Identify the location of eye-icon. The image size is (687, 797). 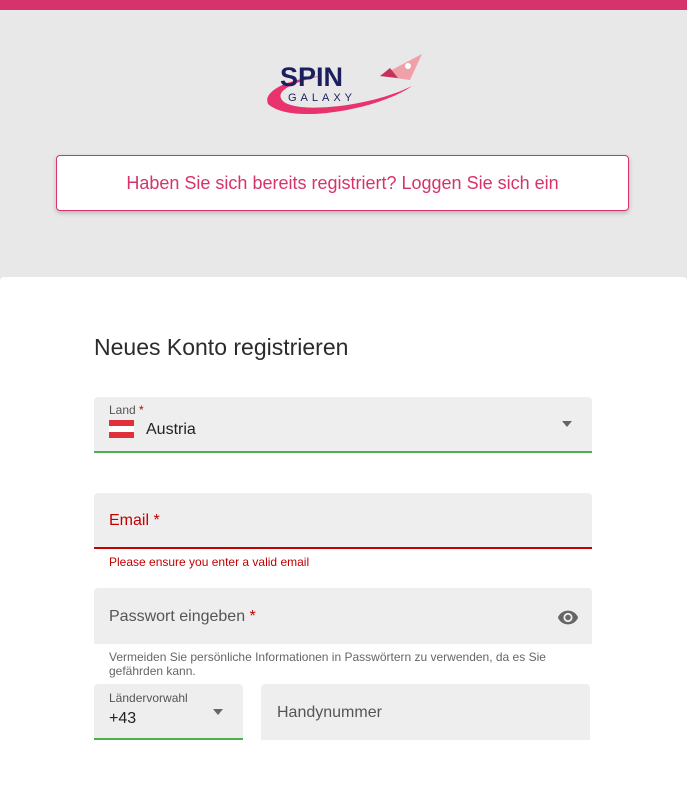
(568, 617).